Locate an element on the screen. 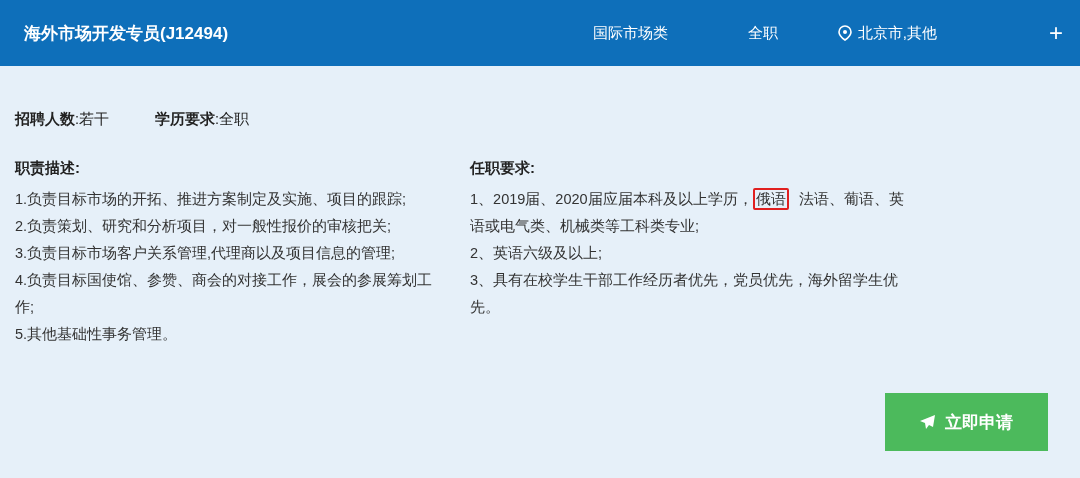 This screenshot has width=1080, height=478. section-heading: 职责描述: is located at coordinates (48, 168).